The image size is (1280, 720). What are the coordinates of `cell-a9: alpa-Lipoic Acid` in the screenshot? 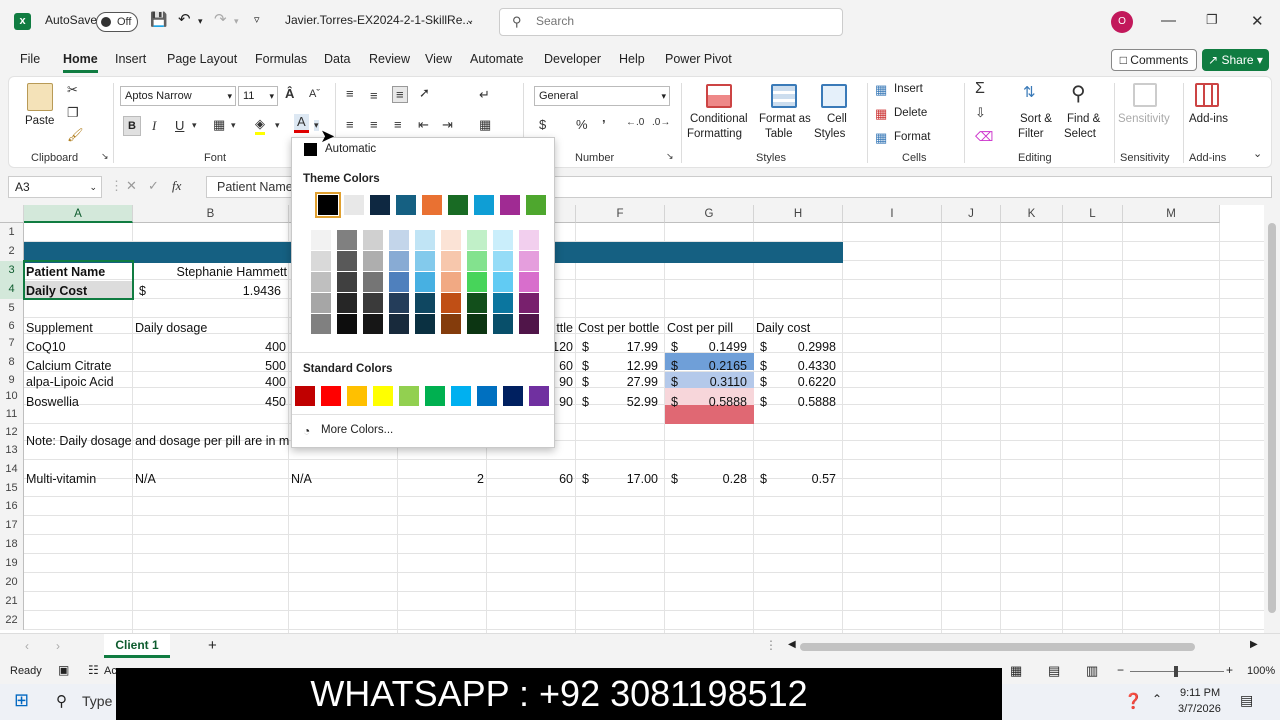 It's located at (70, 382).